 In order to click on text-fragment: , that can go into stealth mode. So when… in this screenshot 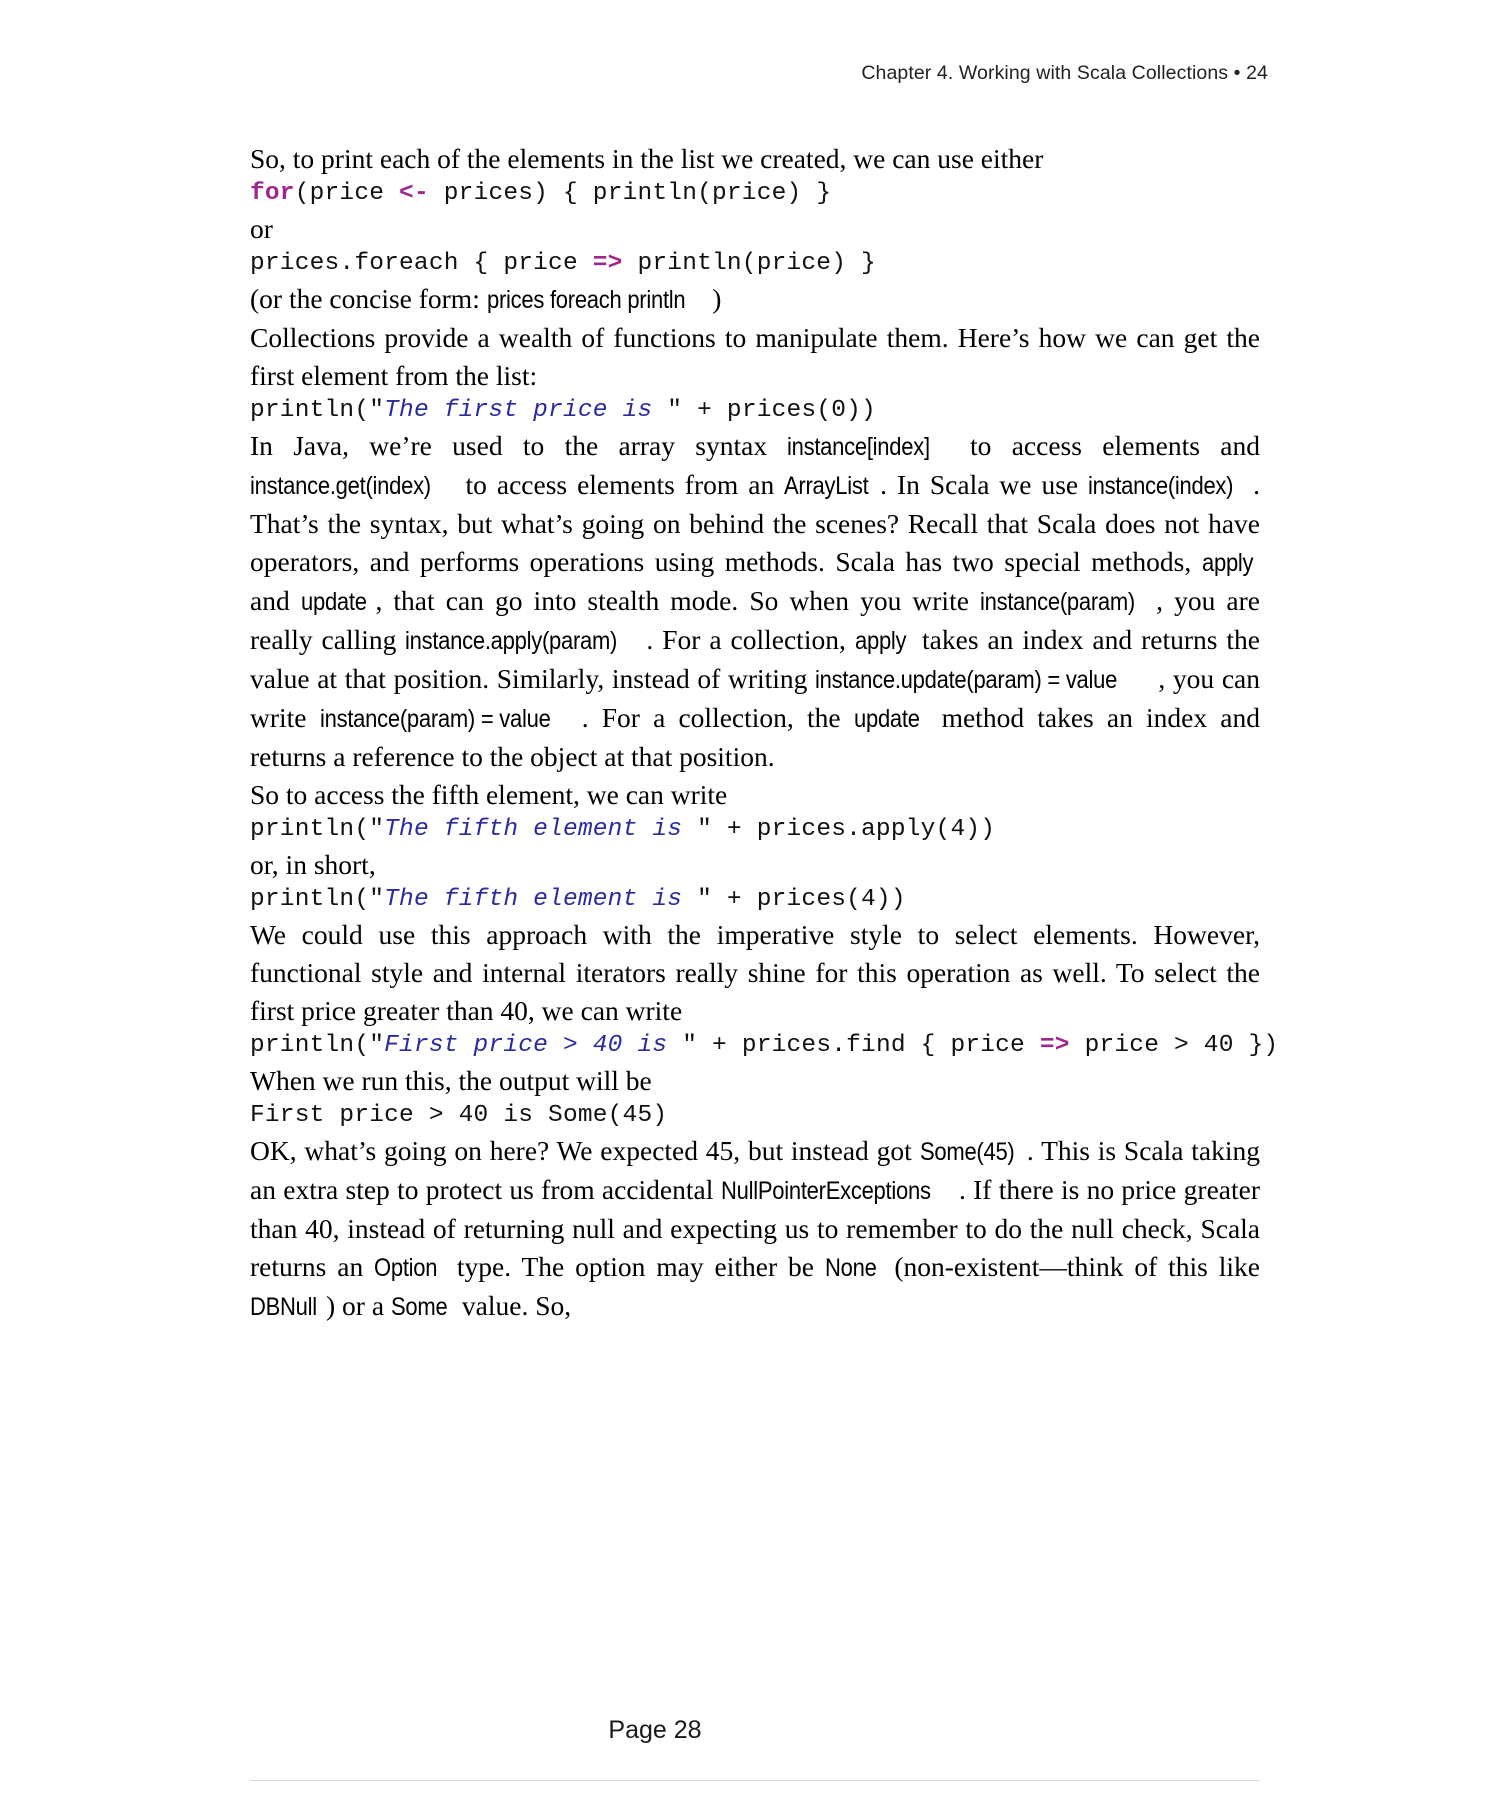, I will do `click(677, 600)`.